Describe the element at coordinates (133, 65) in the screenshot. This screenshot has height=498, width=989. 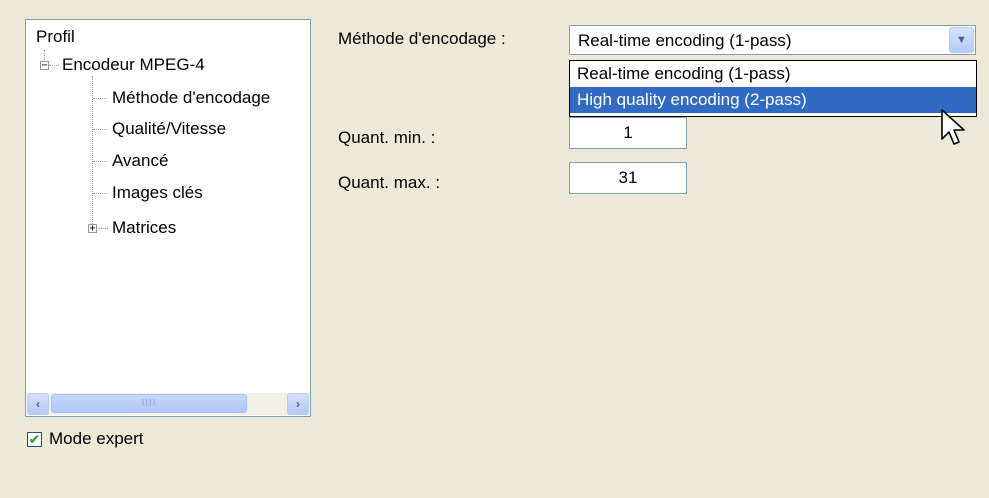
I see `tree-item-encodeur: Encodeur MPEG-4` at that location.